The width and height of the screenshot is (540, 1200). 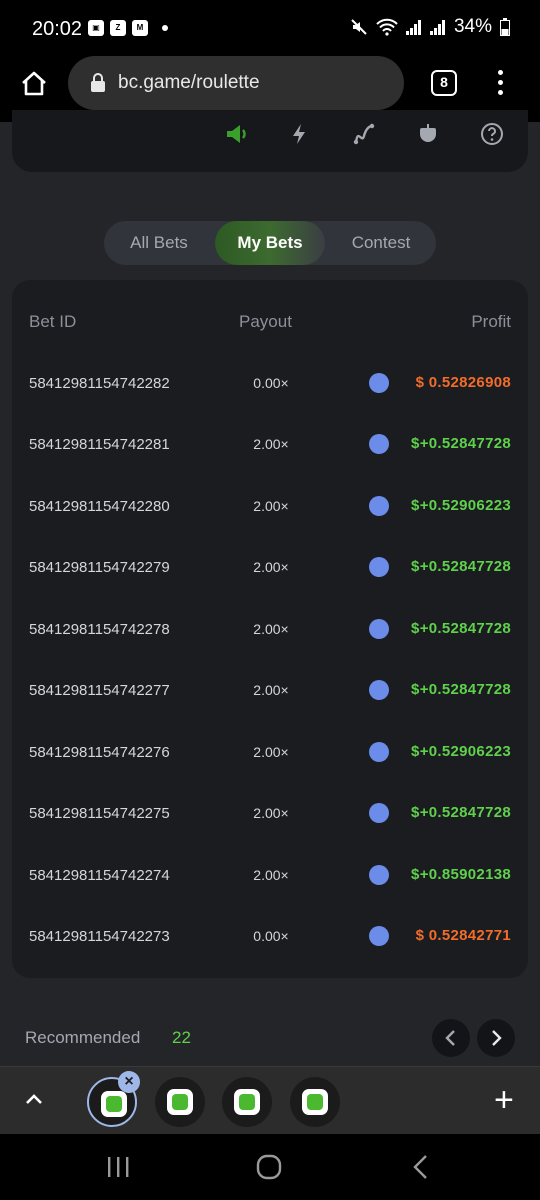 I want to click on home-icon, so click(x=34, y=84).